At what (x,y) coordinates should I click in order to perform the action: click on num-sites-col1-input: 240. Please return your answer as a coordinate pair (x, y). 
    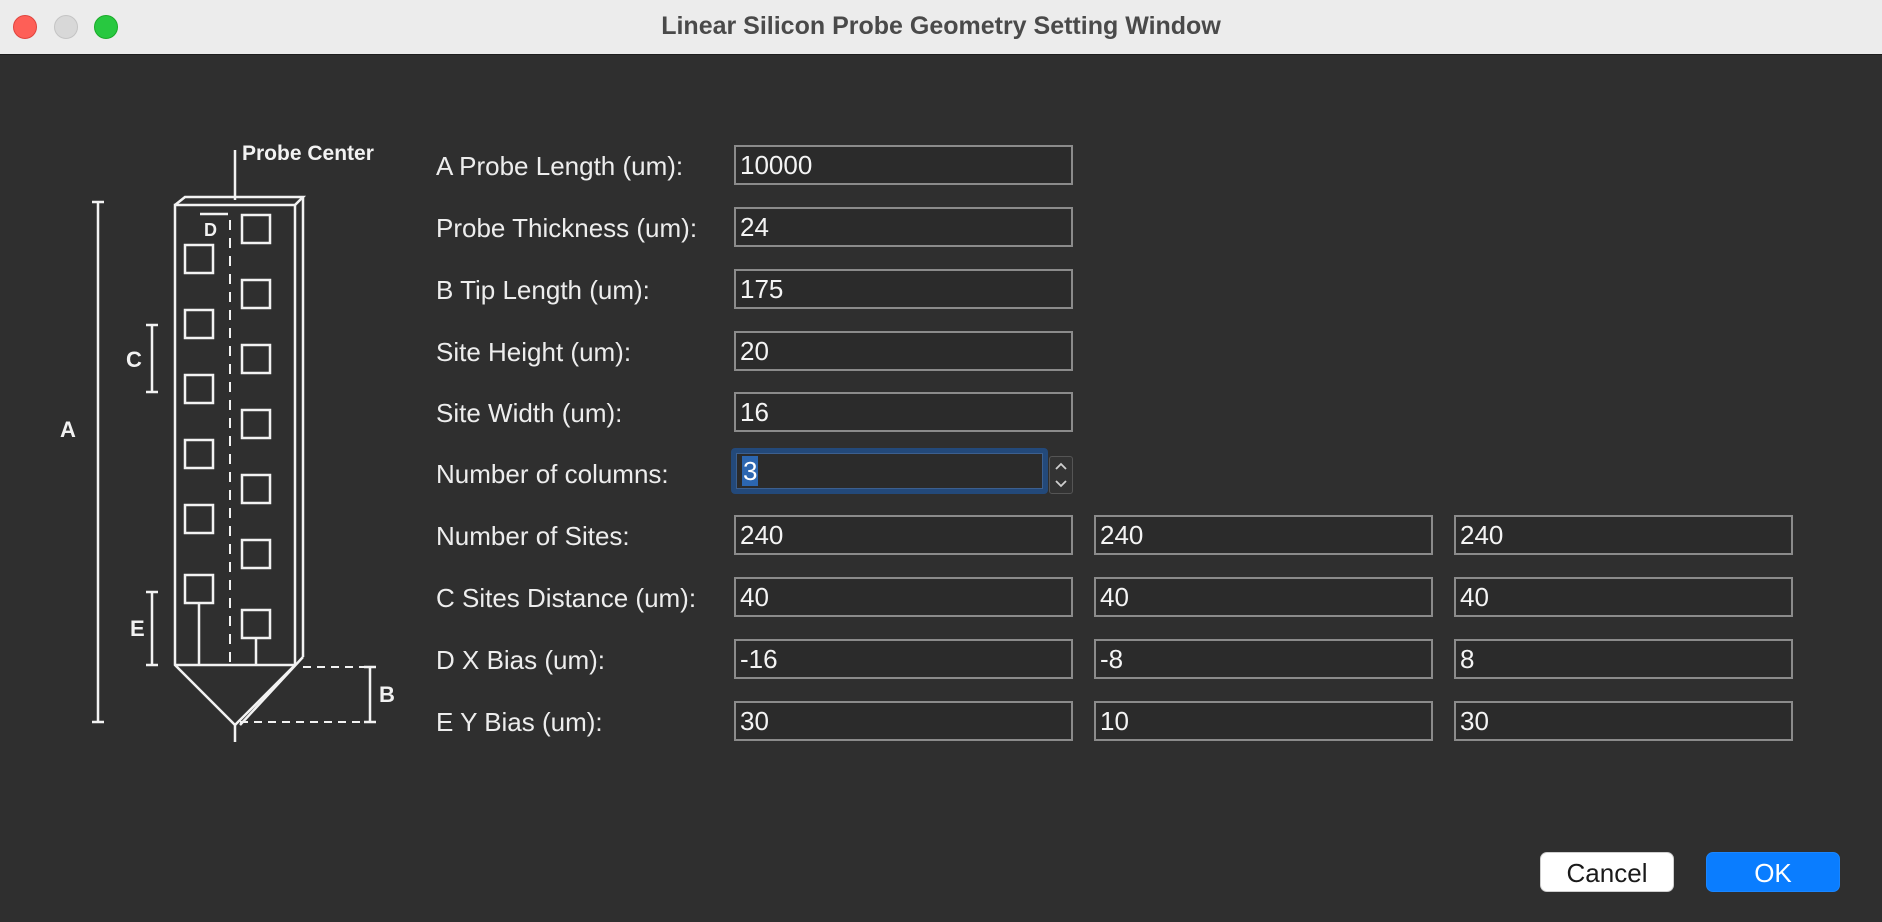
    Looking at the image, I should click on (903, 535).